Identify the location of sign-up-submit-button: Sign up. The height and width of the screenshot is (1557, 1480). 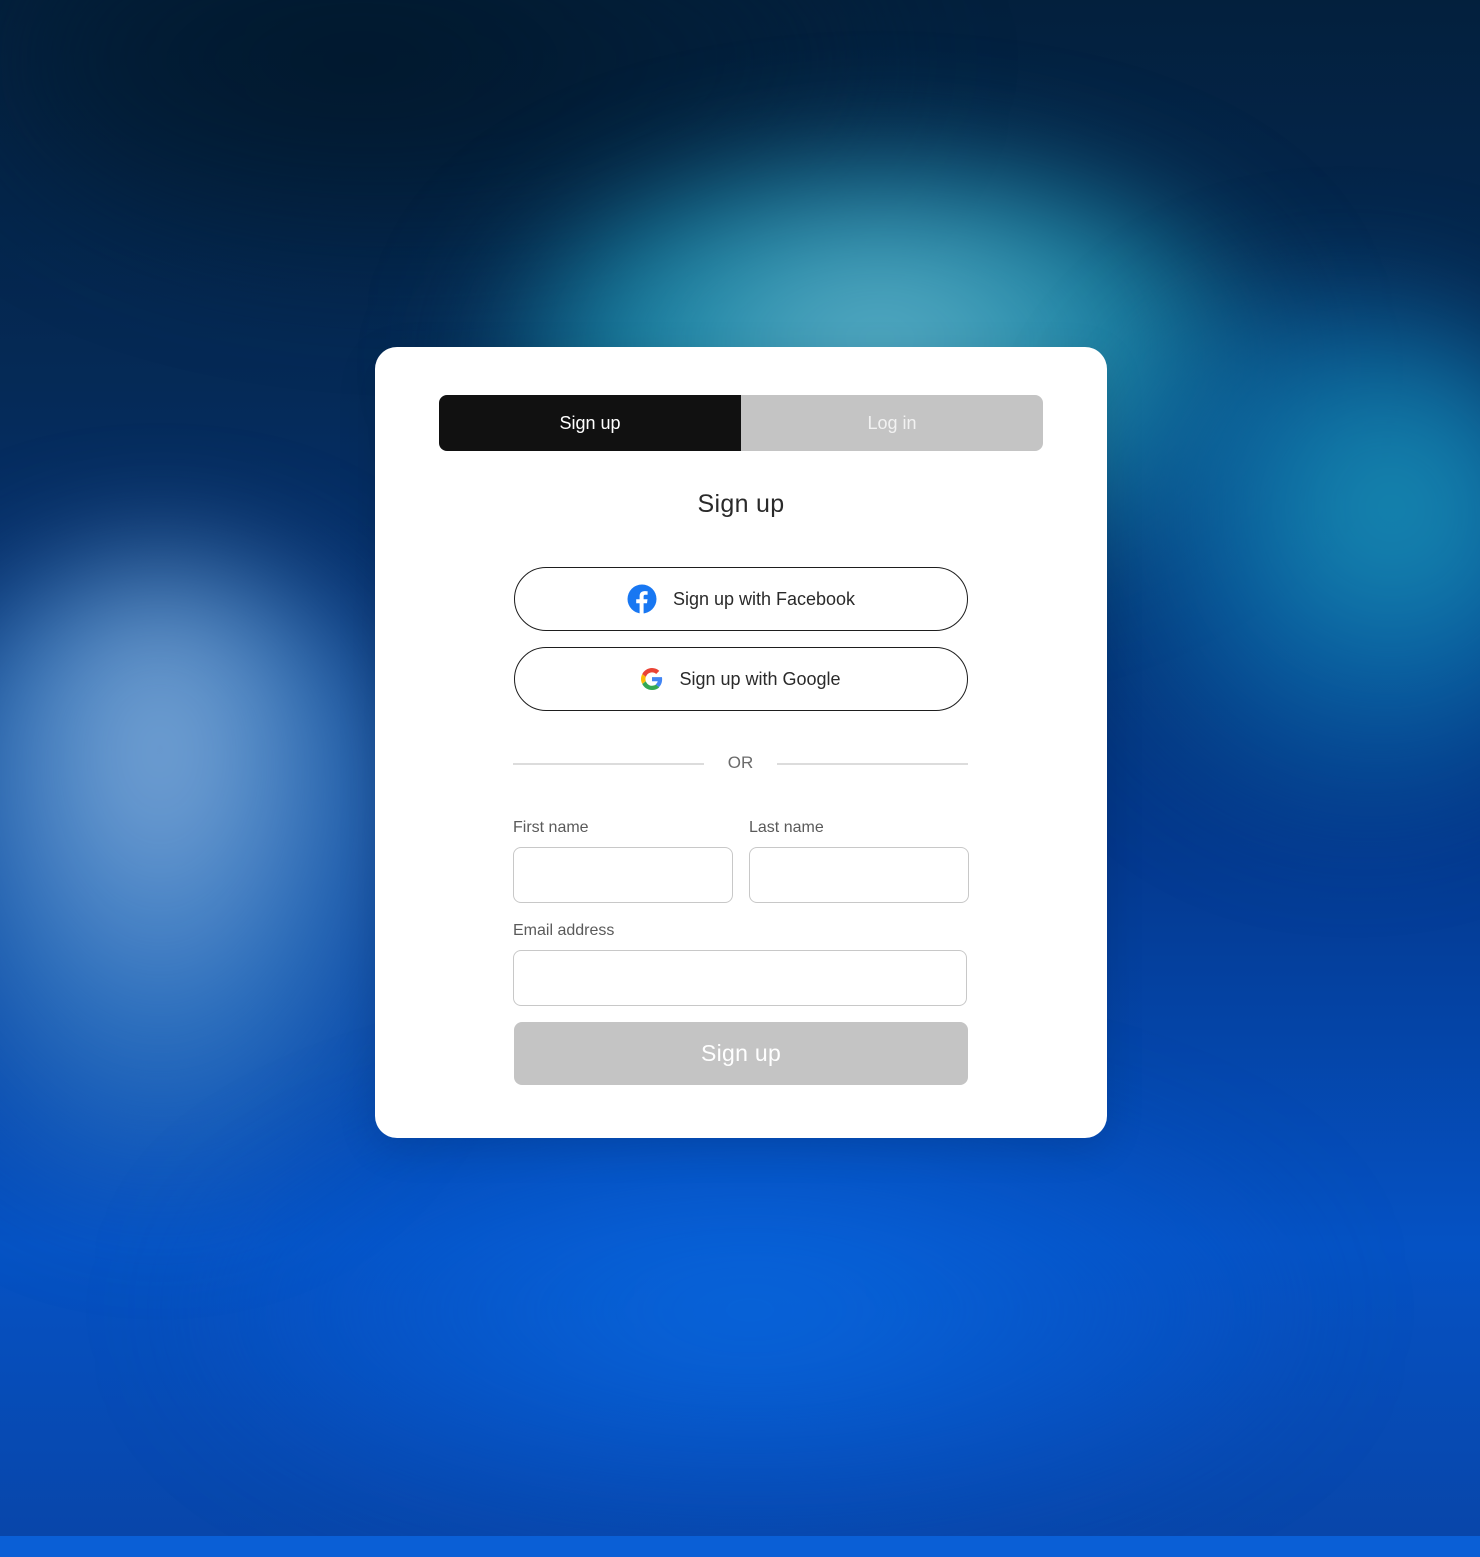
(741, 1053).